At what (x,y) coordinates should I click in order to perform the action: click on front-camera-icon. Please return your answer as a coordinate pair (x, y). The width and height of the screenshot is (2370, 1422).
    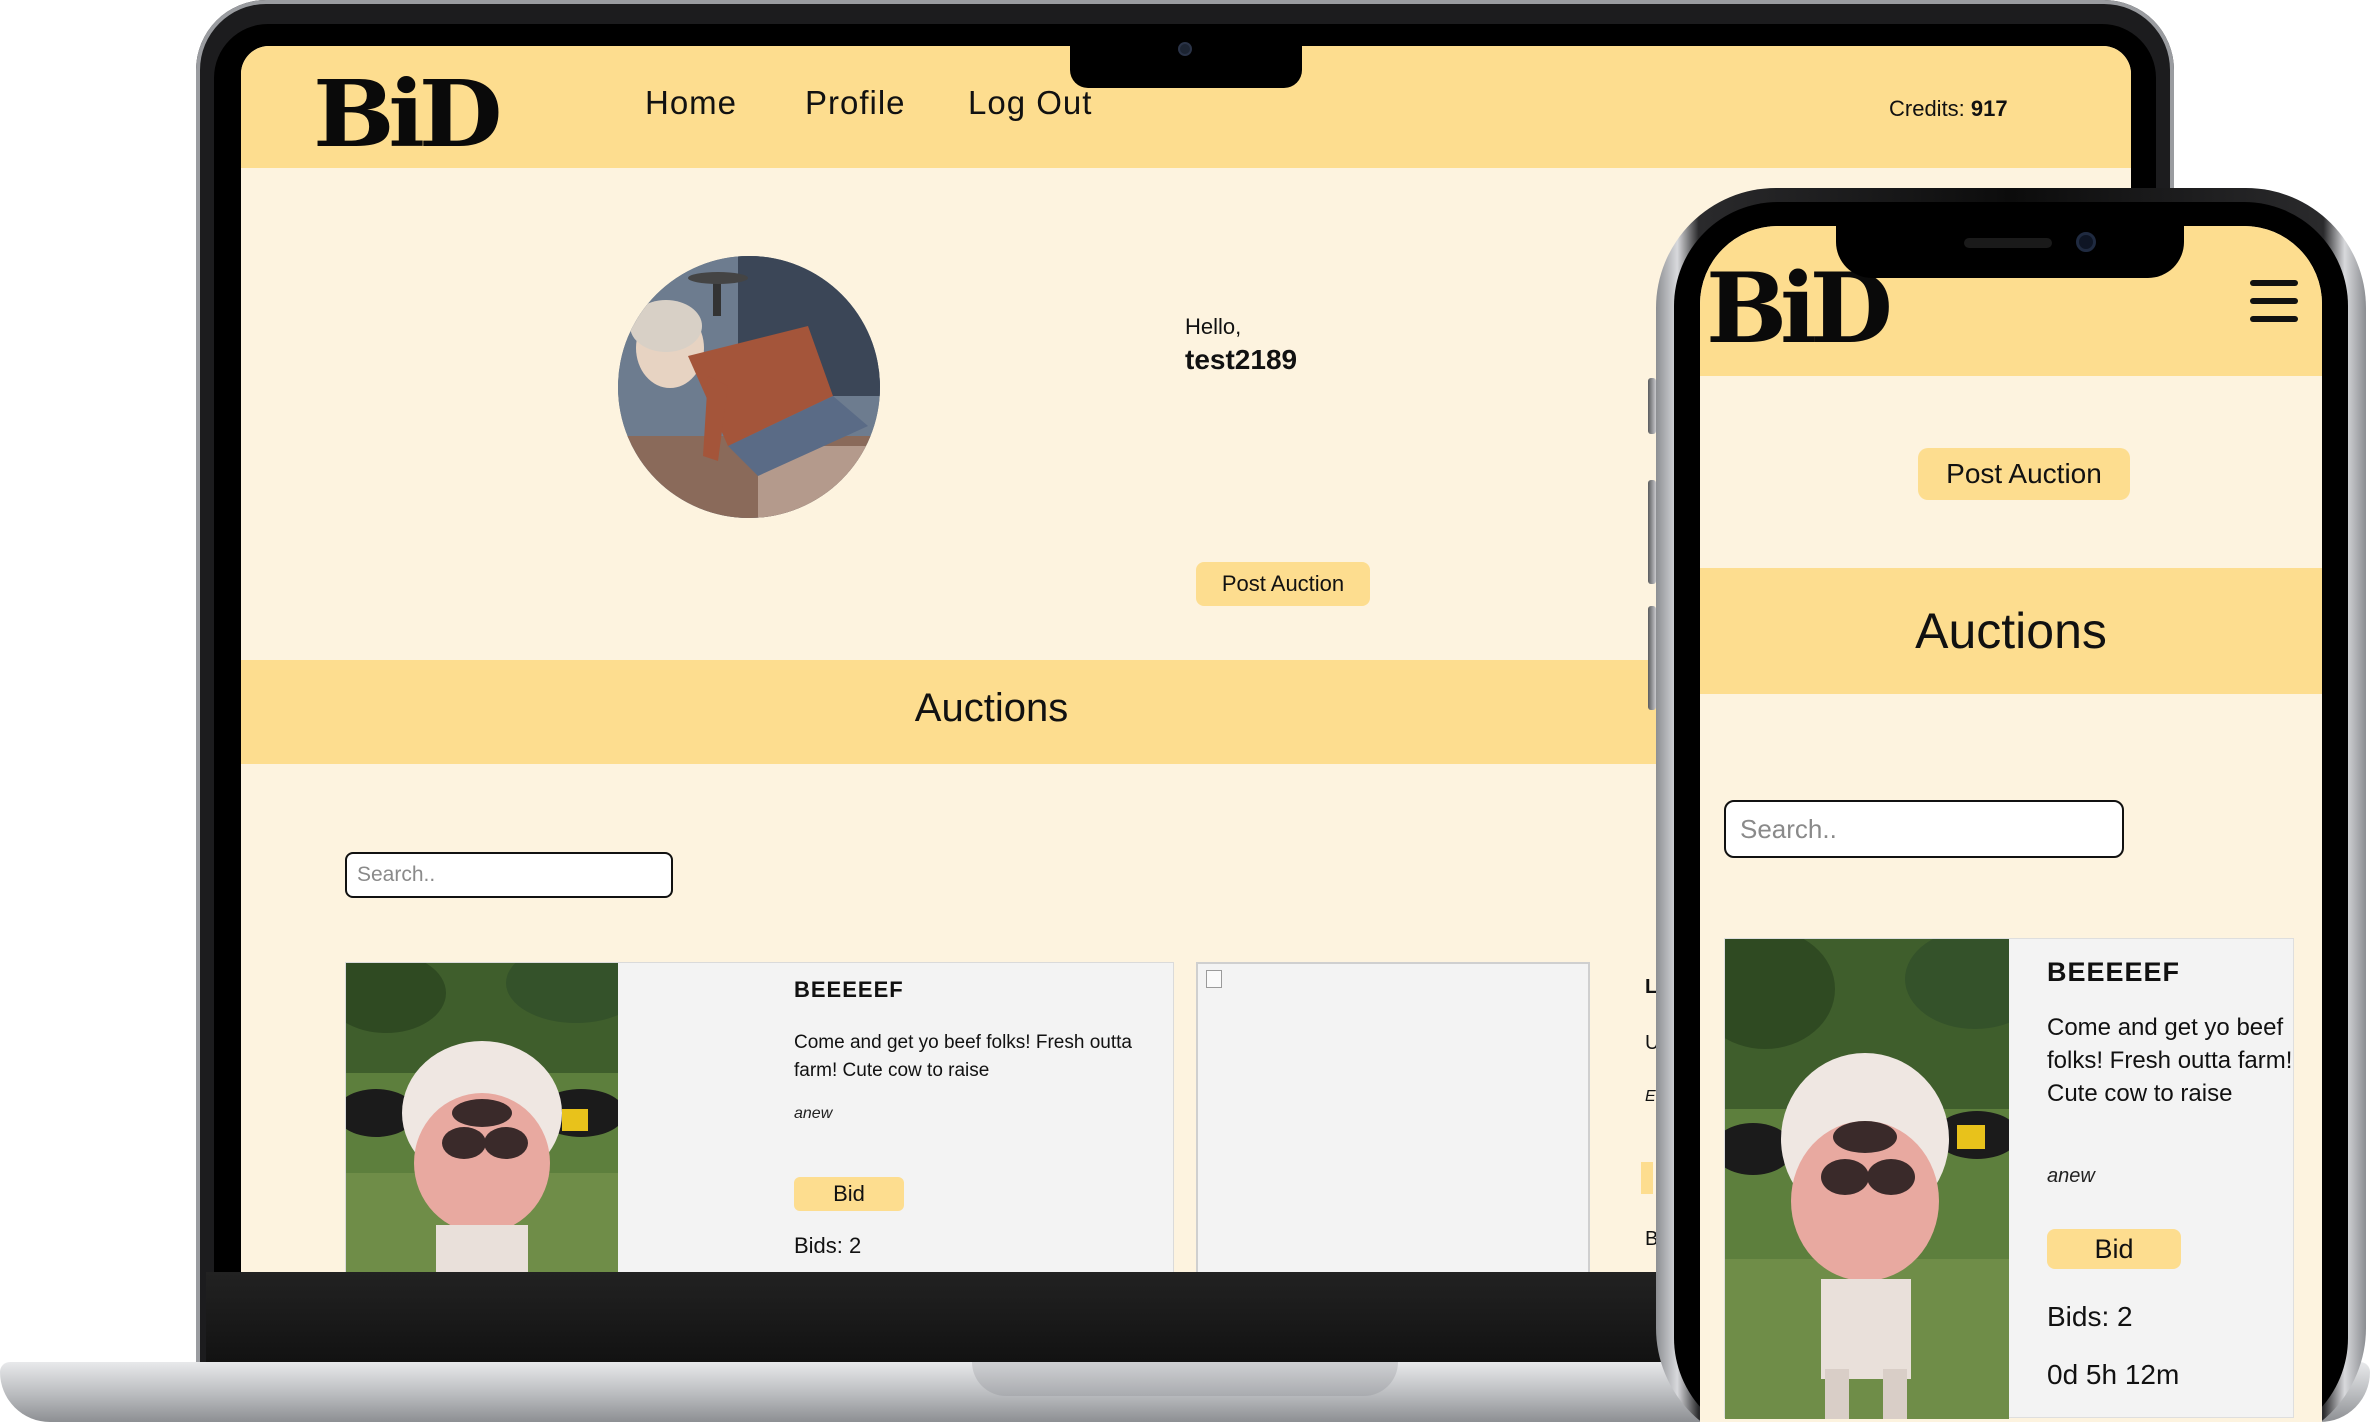
    Looking at the image, I should click on (2086, 242).